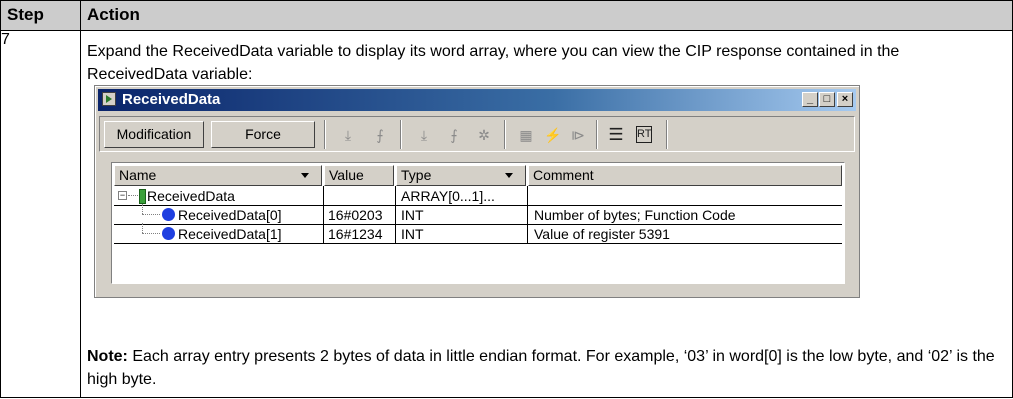 This screenshot has width=1013, height=399. Describe the element at coordinates (355, 234) in the screenshot. I see `row-value: 16#1234` at that location.